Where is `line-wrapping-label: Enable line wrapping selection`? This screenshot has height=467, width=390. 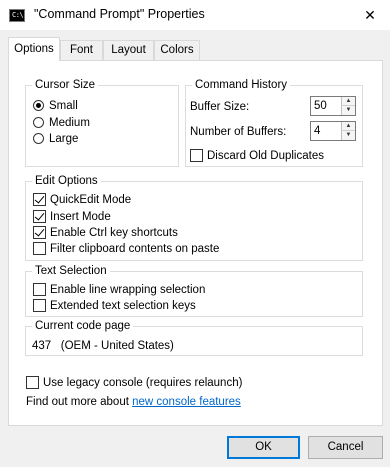
line-wrapping-label: Enable line wrapping selection is located at coordinates (128, 289).